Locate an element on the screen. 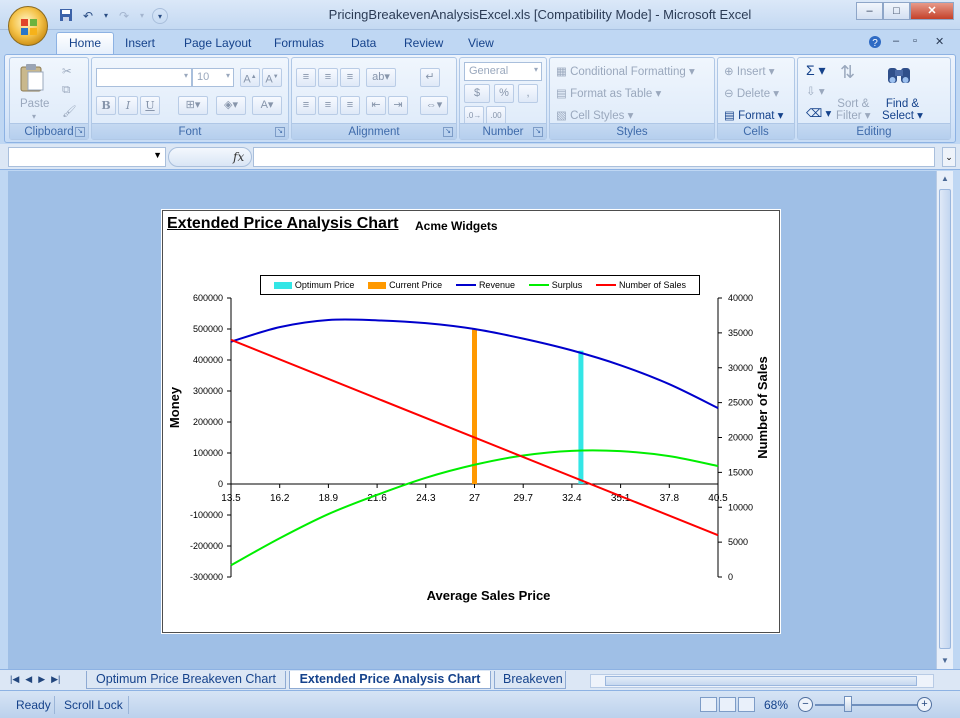 The height and width of the screenshot is (718, 960). shrink-font-icon: A▼ is located at coordinates (272, 77).